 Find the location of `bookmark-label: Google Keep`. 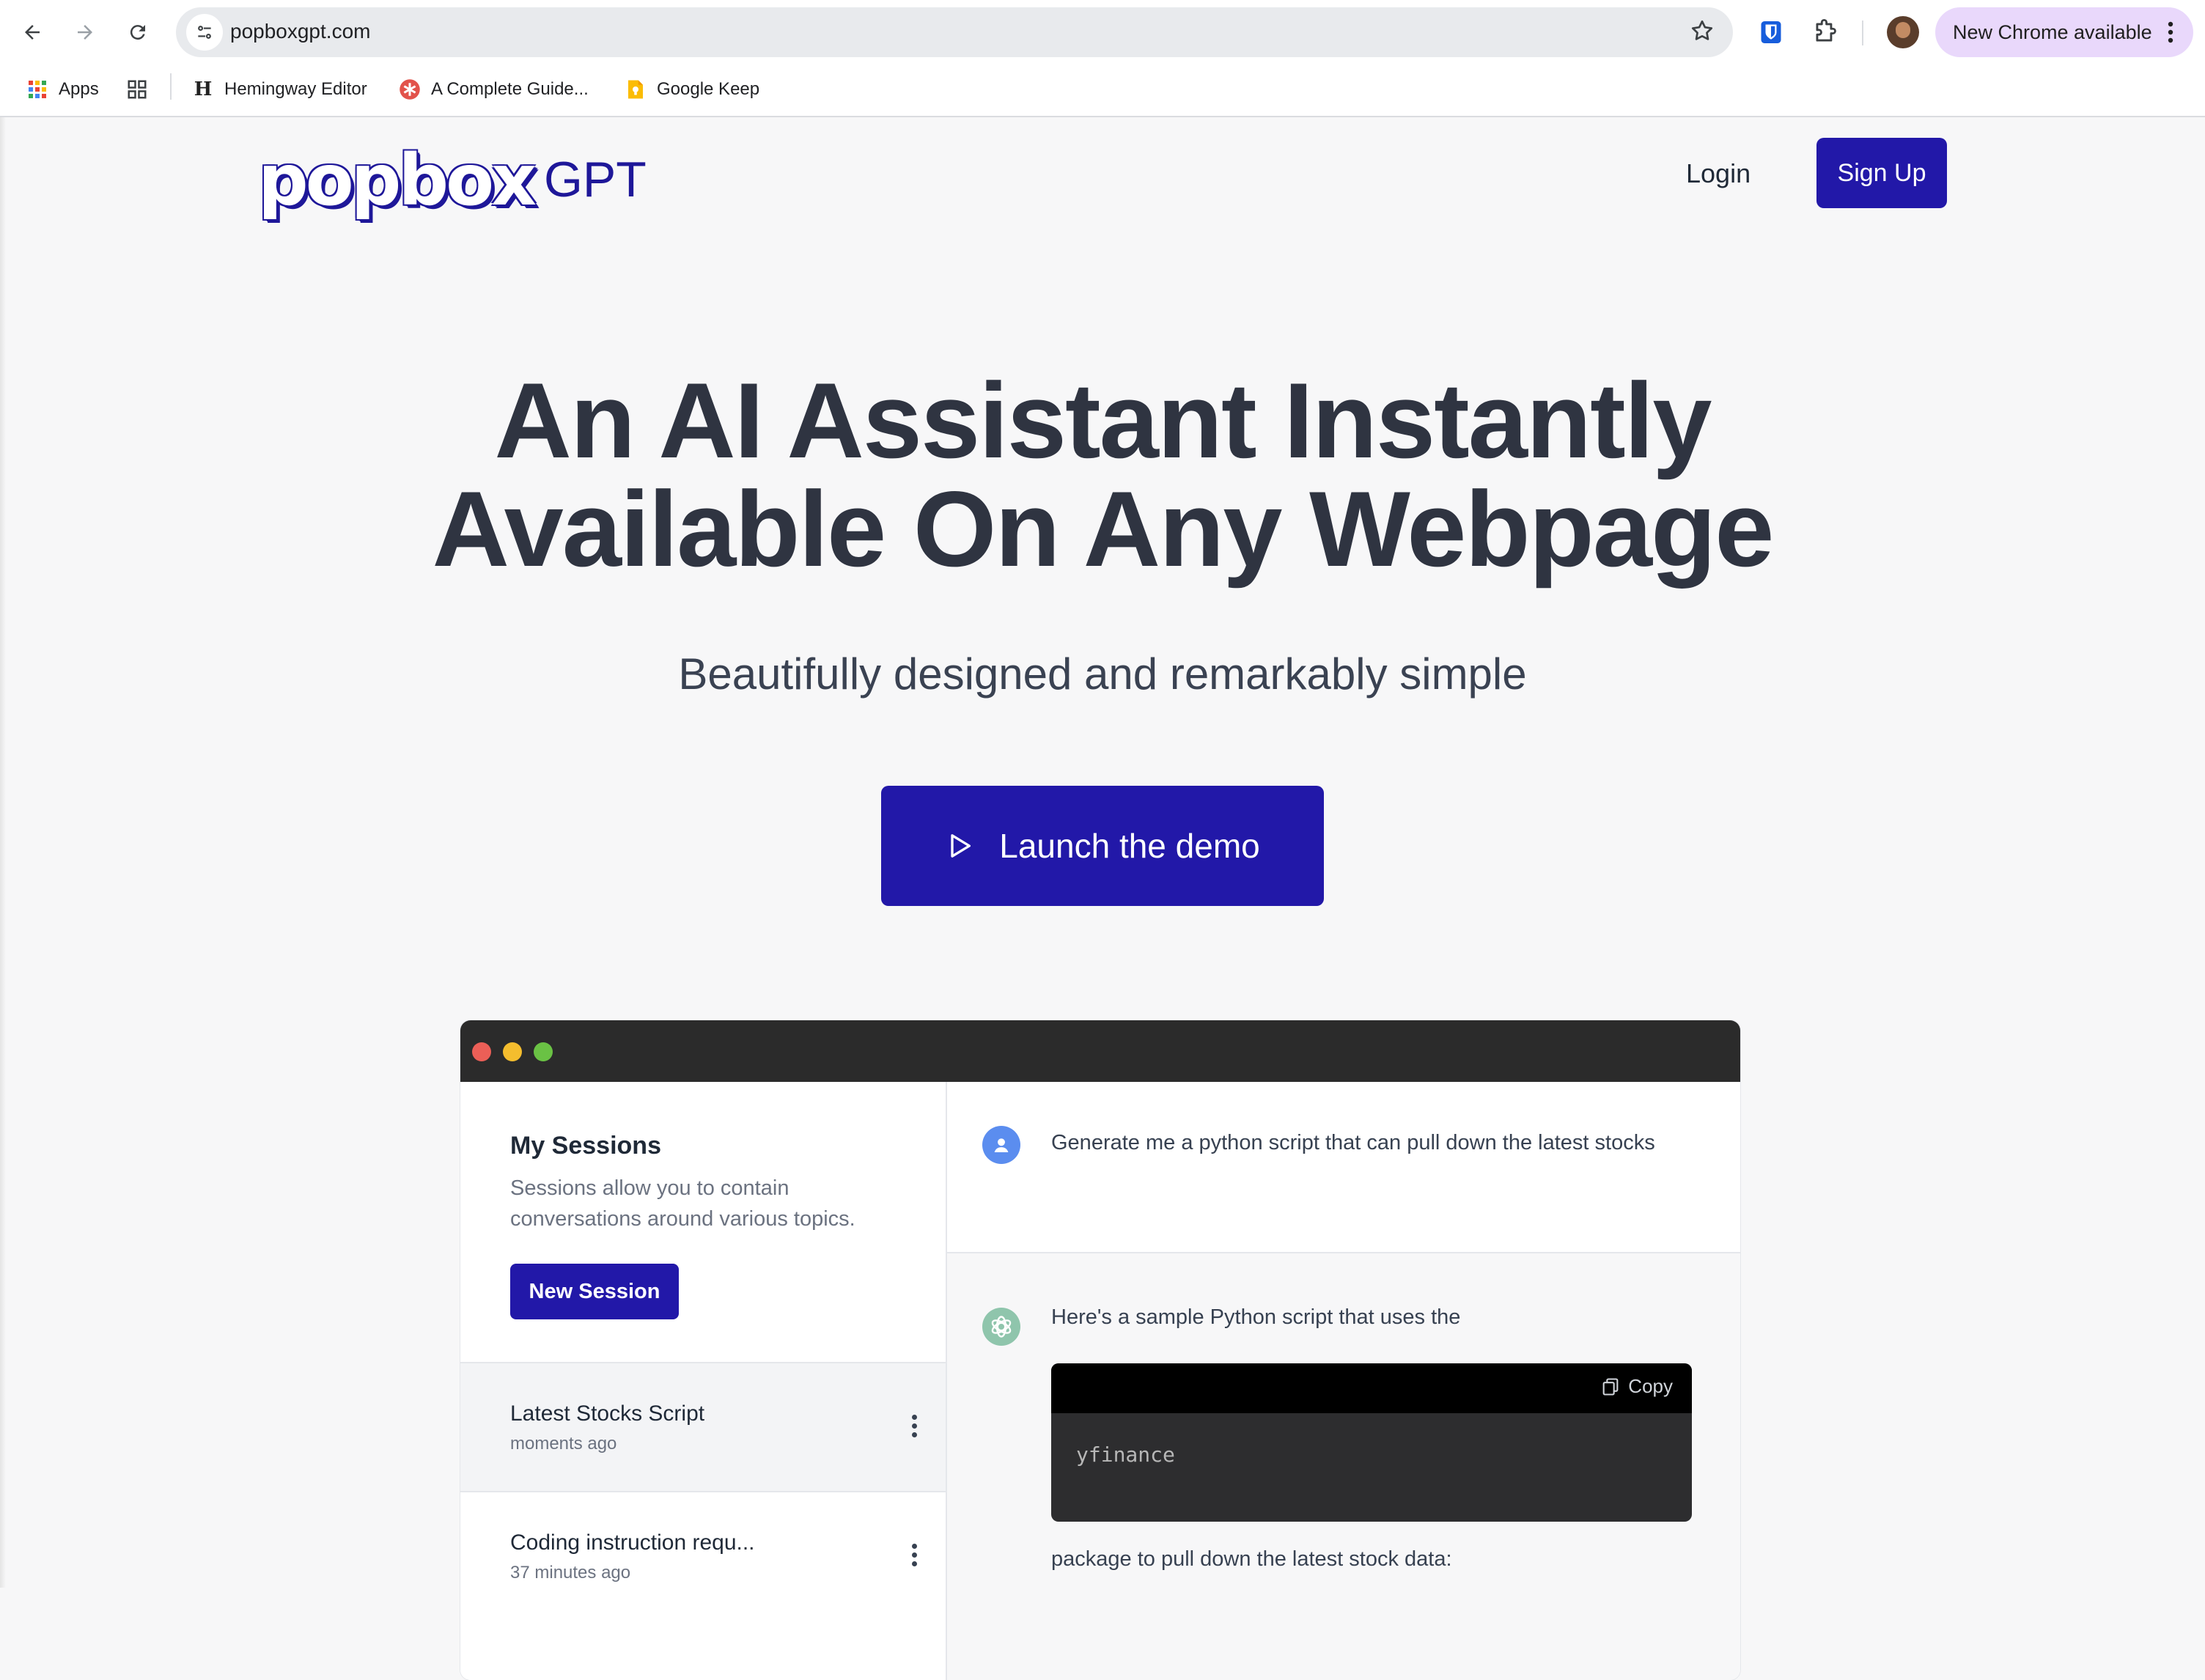

bookmark-label: Google Keep is located at coordinates (708, 89).